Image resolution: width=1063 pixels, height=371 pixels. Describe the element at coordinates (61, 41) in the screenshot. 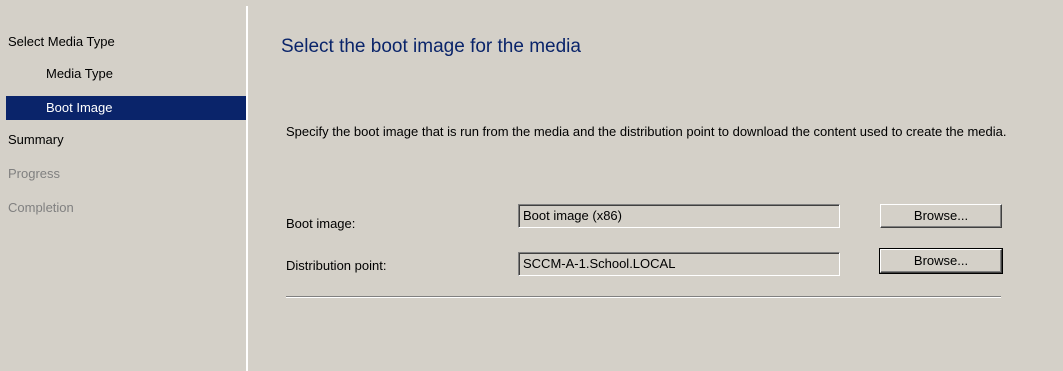

I see `step-select-media-type: Select Media Type` at that location.